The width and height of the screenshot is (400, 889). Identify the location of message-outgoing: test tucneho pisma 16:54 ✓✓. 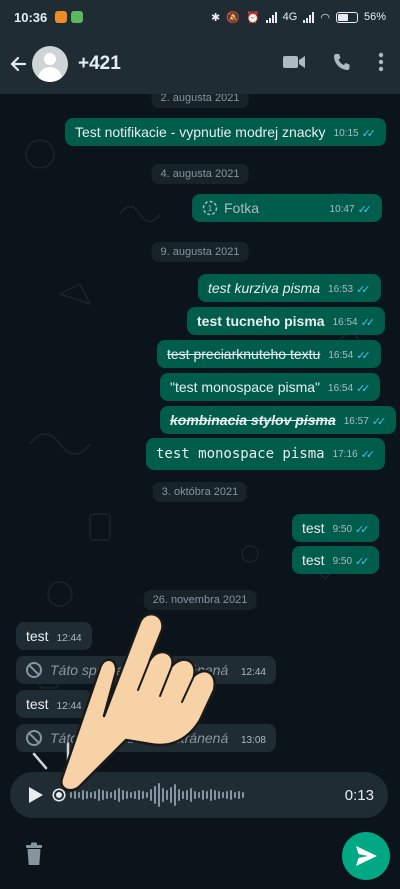
(286, 321).